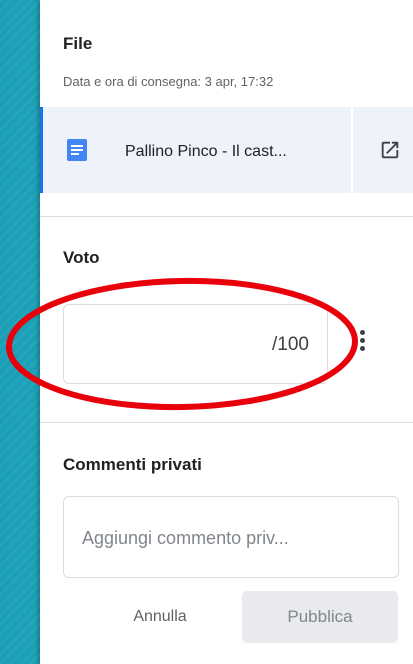 This screenshot has height=664, width=413. What do you see at coordinates (390, 150) in the screenshot?
I see `open-in-new-icon` at bounding box center [390, 150].